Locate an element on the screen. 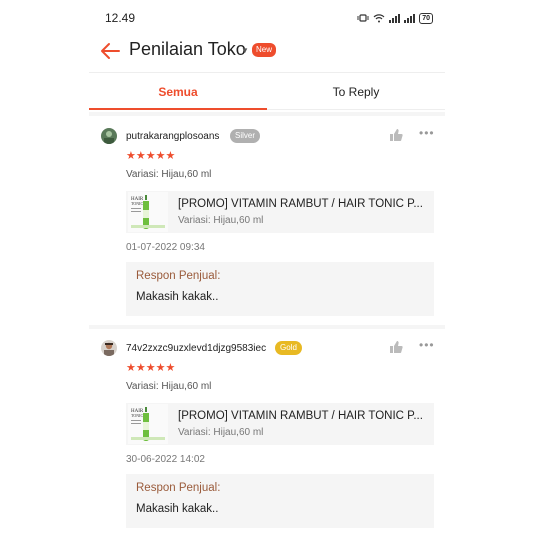  status-icons: 70 is located at coordinates (395, 18).